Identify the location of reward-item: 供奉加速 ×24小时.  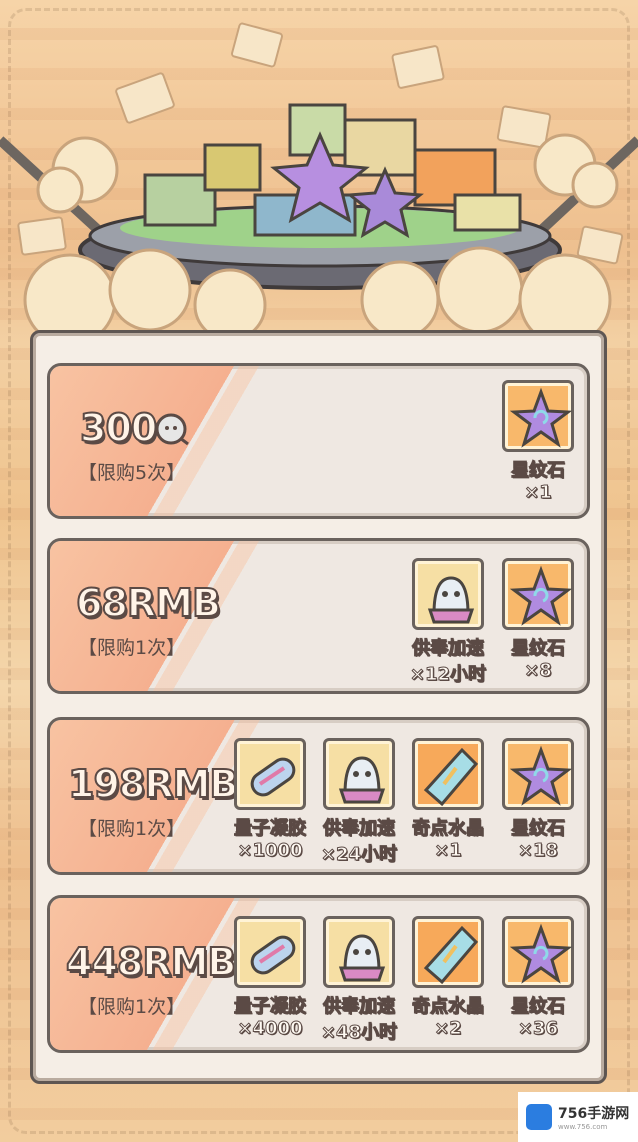
(359, 802).